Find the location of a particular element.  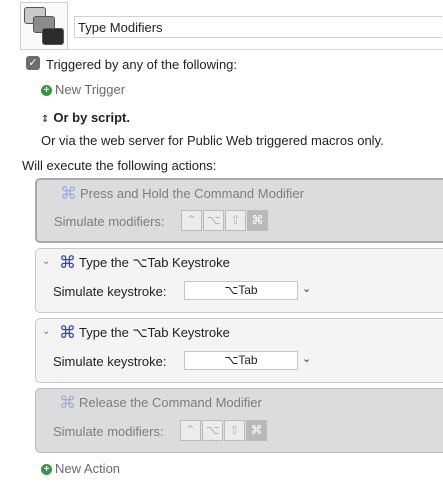

or-by-script: ⇕ Or by script. is located at coordinates (85, 117).